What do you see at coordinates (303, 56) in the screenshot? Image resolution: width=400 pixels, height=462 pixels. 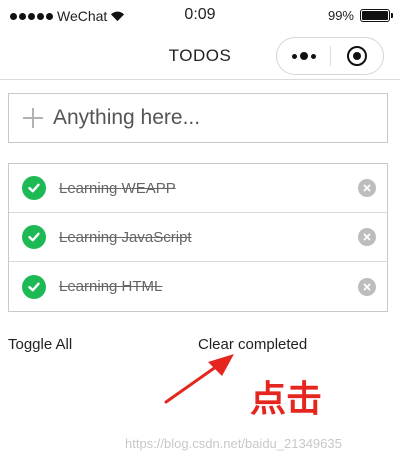 I see `more-dots-icon` at bounding box center [303, 56].